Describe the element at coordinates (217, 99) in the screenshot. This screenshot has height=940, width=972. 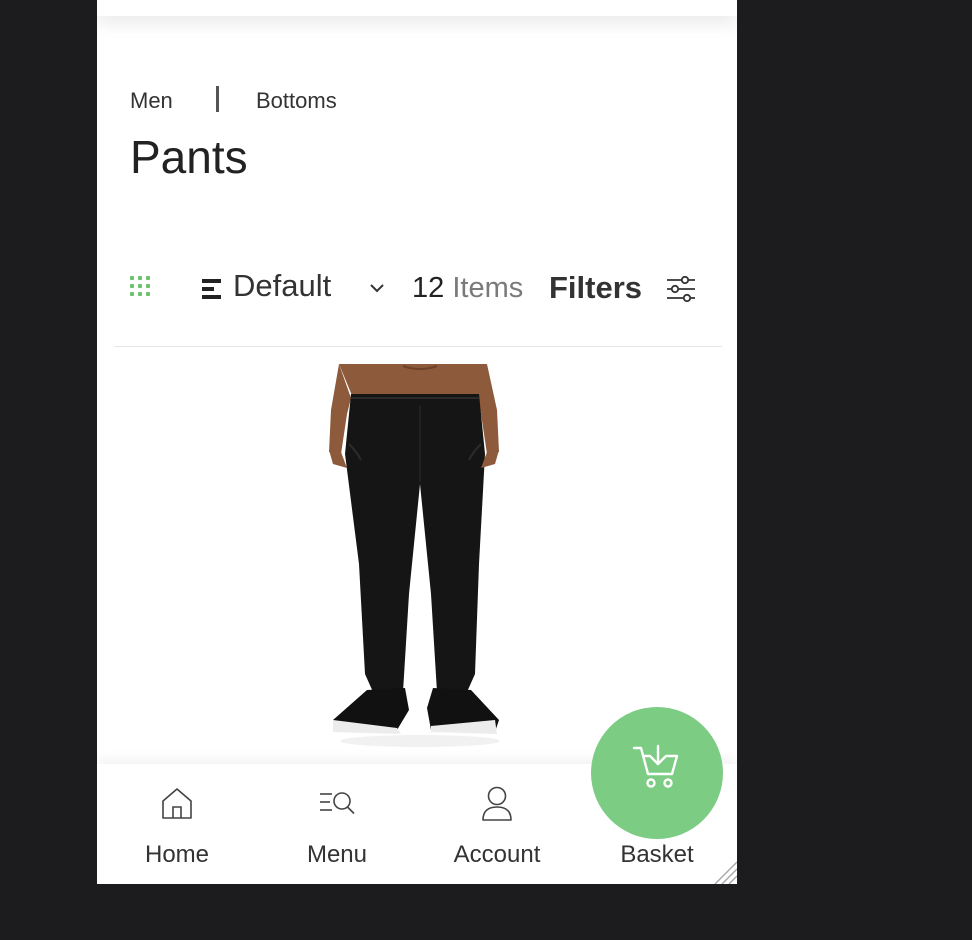
I see `breadcrumb-separator` at that location.